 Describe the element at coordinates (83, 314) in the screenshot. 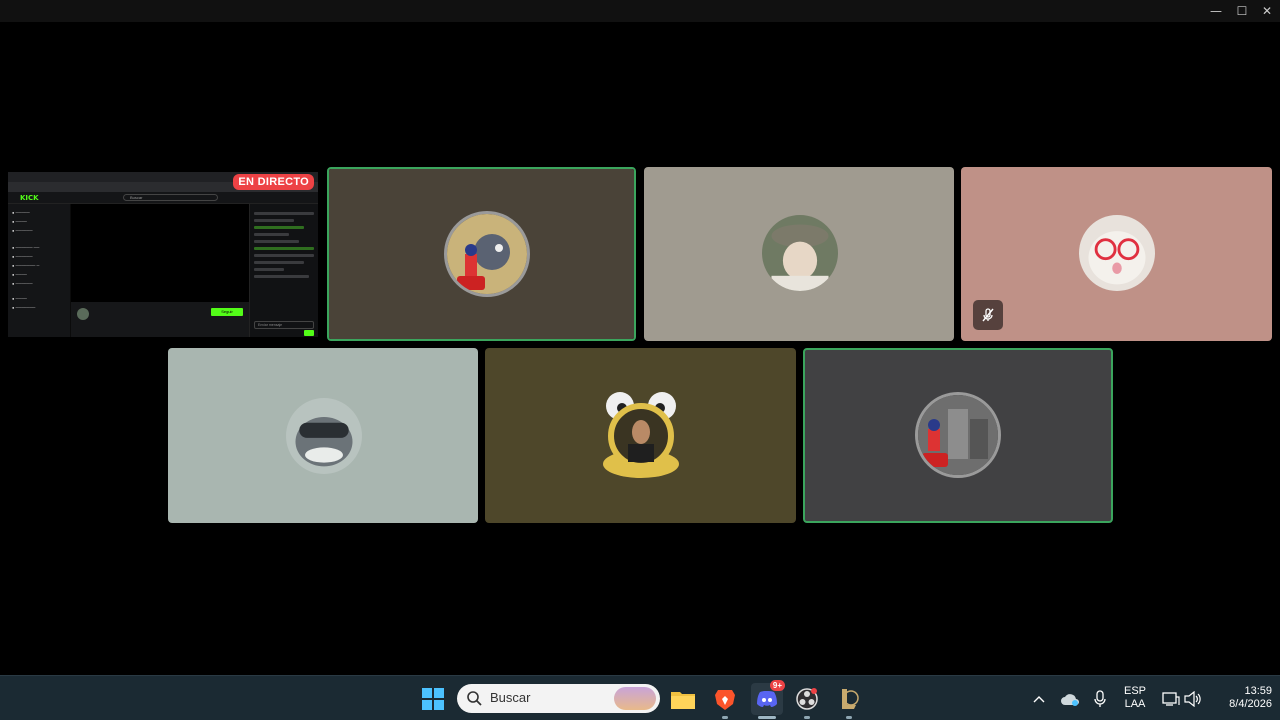

I see `streamer-avatar` at that location.